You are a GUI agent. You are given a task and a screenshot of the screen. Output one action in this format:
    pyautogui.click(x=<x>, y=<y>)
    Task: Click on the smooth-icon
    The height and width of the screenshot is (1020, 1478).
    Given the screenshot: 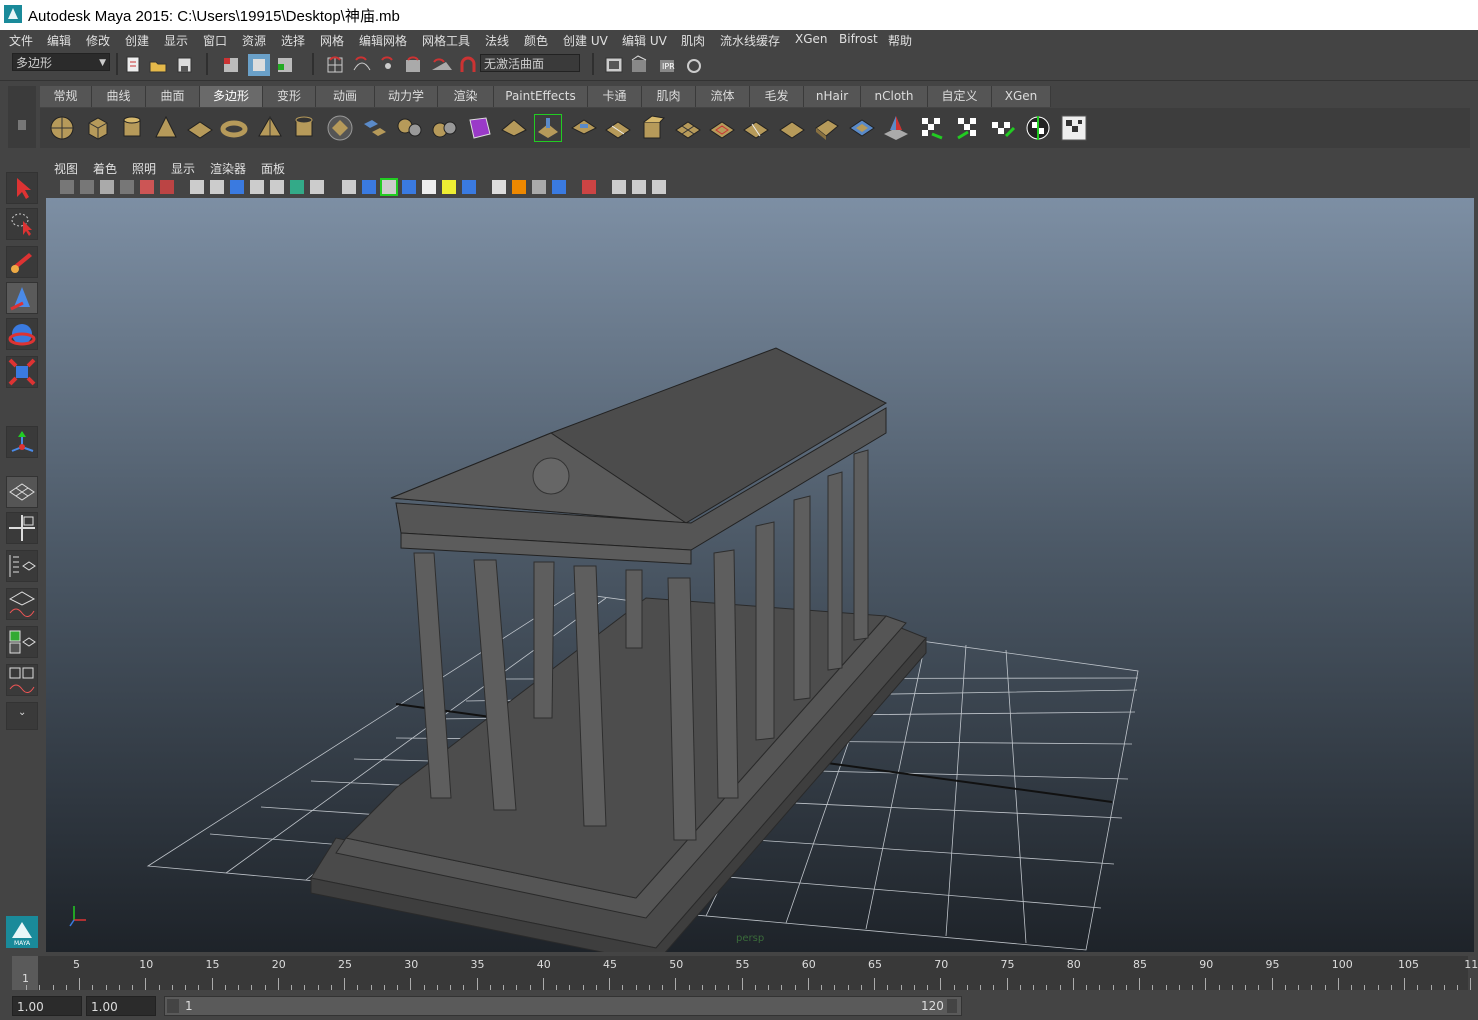 What is the action you would take?
    pyautogui.click(x=514, y=128)
    